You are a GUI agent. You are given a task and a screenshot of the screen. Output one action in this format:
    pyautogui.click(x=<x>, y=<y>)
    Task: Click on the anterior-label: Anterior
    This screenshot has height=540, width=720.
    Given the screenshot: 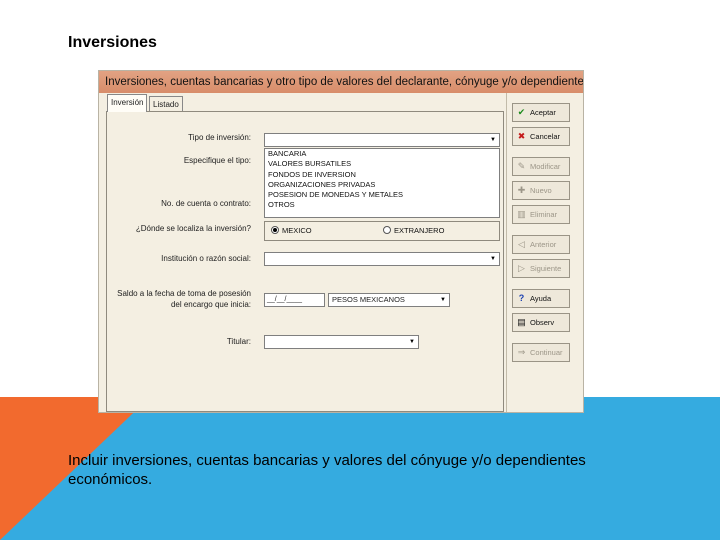 What is the action you would take?
    pyautogui.click(x=543, y=244)
    